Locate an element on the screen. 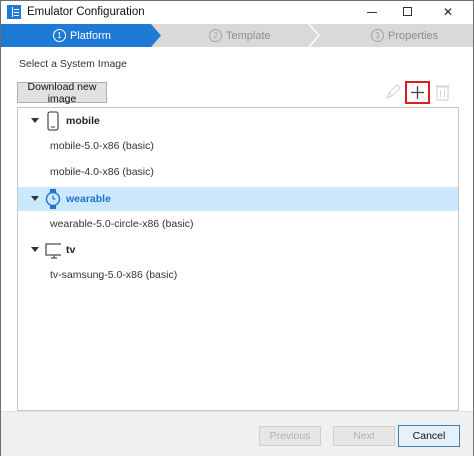 Image resolution: width=474 pixels, height=456 pixels. section-label: Select a System Image is located at coordinates (73, 64).